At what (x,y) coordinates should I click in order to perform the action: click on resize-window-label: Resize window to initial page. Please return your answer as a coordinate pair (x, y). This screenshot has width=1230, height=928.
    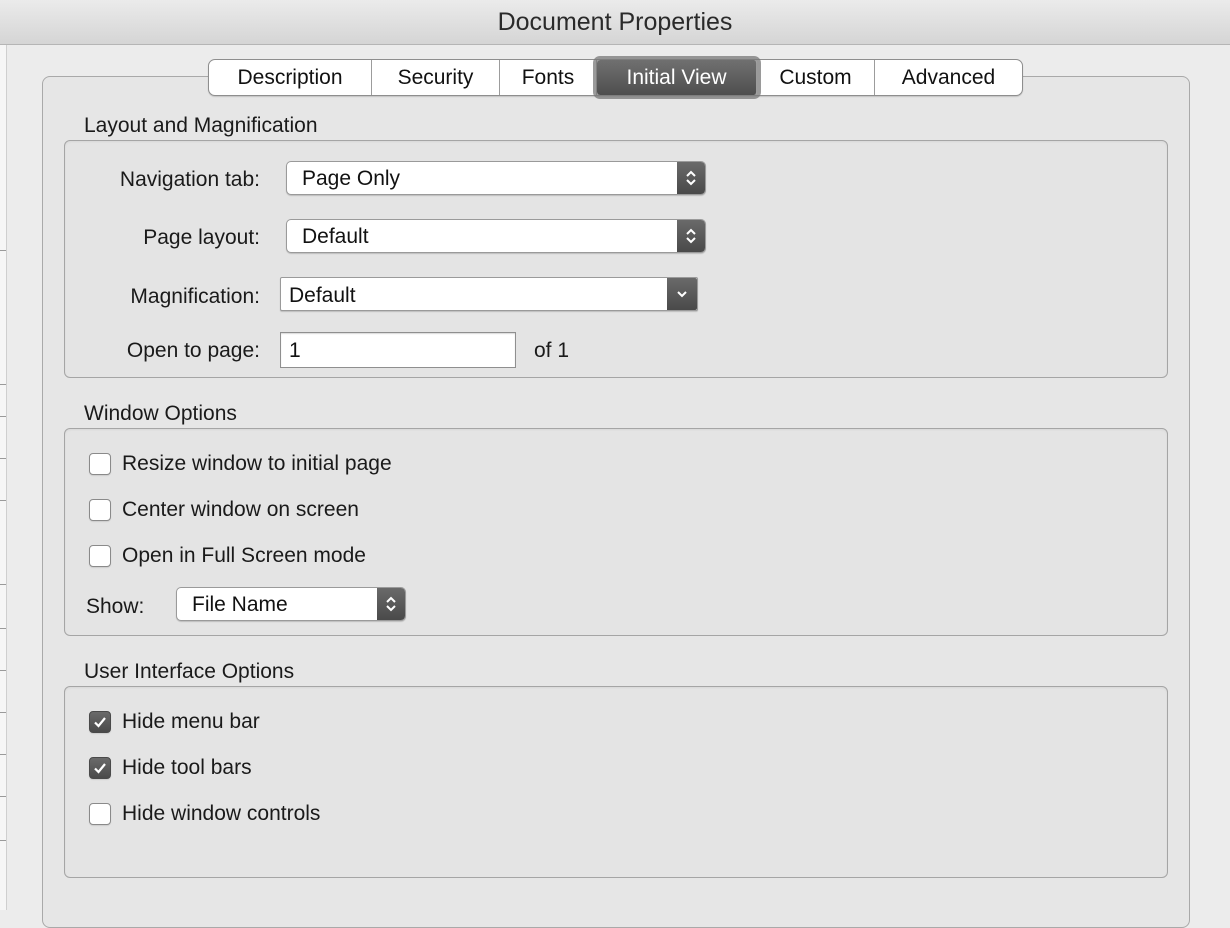
    Looking at the image, I should click on (257, 464).